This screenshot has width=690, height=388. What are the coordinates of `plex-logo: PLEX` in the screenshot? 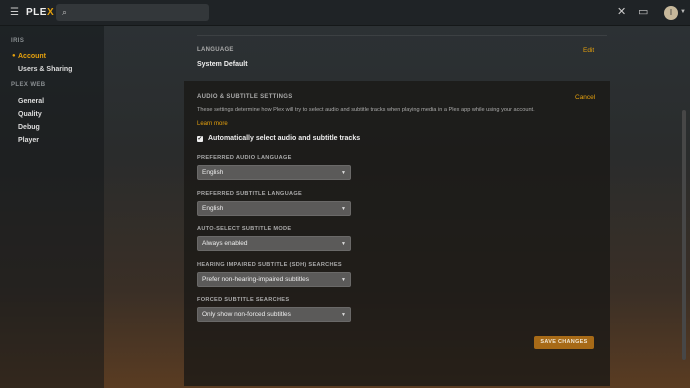 It's located at (40, 12).